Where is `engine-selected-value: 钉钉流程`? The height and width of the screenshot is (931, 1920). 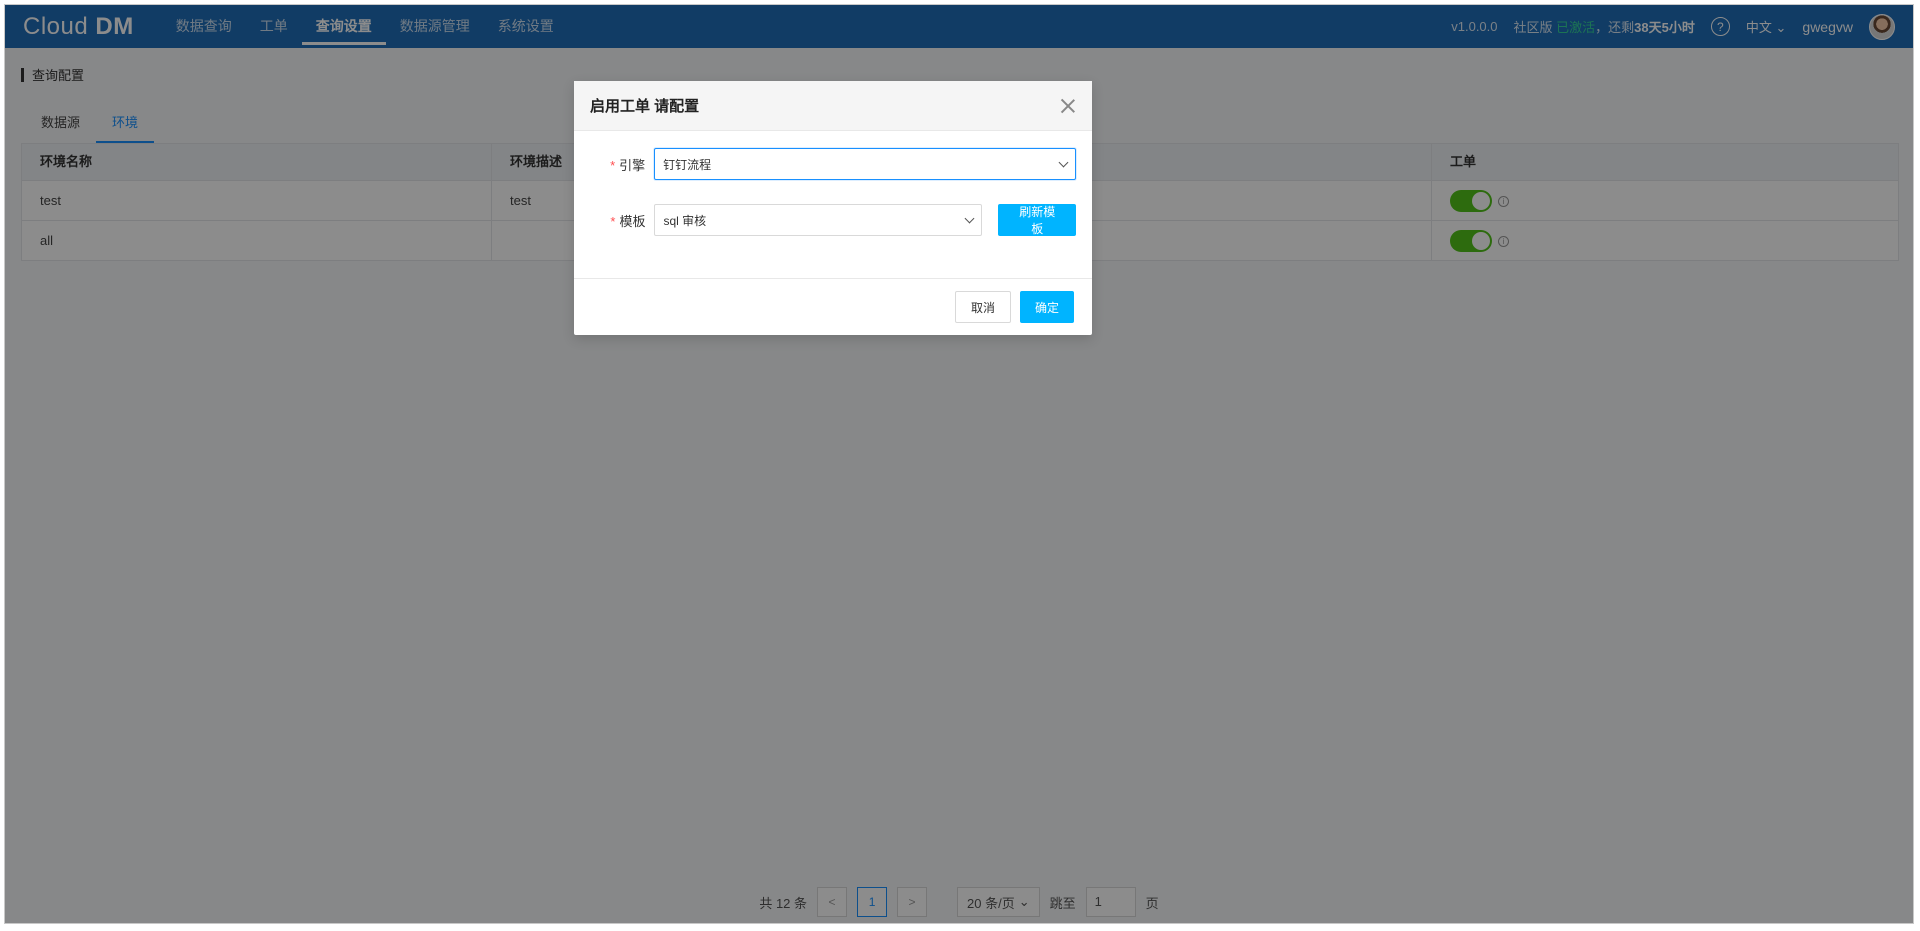 engine-selected-value: 钉钉流程 is located at coordinates (687, 164).